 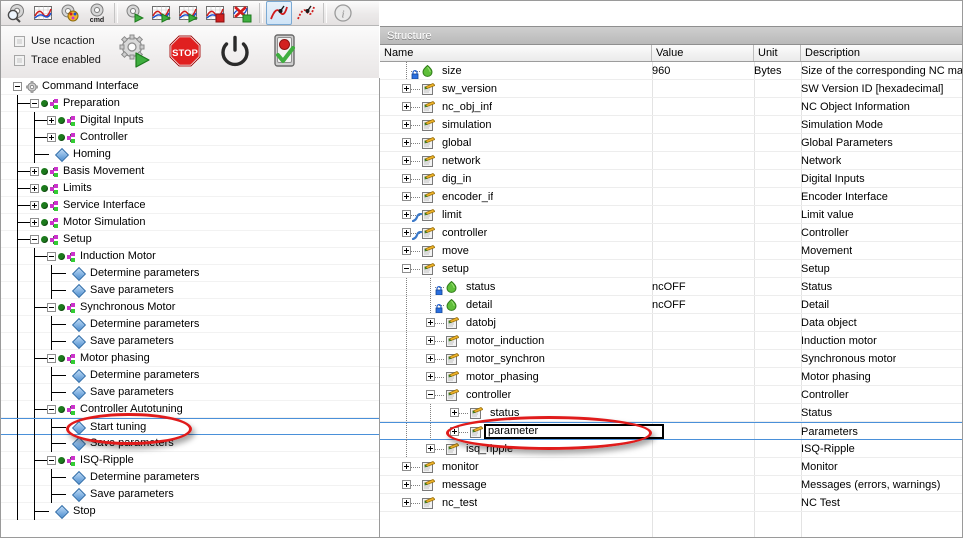 What do you see at coordinates (189, 154) in the screenshot?
I see `tree-item: Homing` at bounding box center [189, 154].